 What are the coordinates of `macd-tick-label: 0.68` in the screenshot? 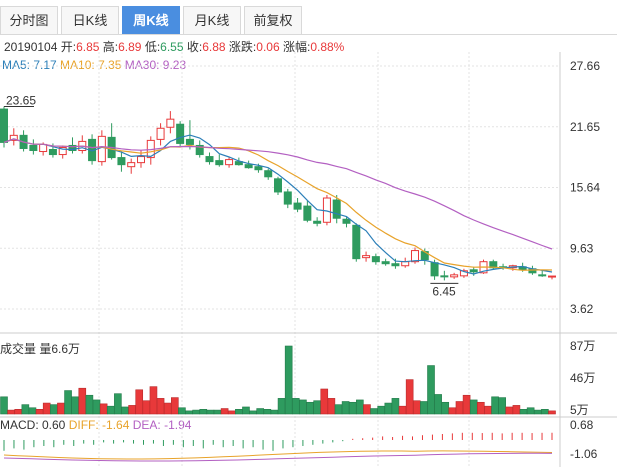 It's located at (582, 425).